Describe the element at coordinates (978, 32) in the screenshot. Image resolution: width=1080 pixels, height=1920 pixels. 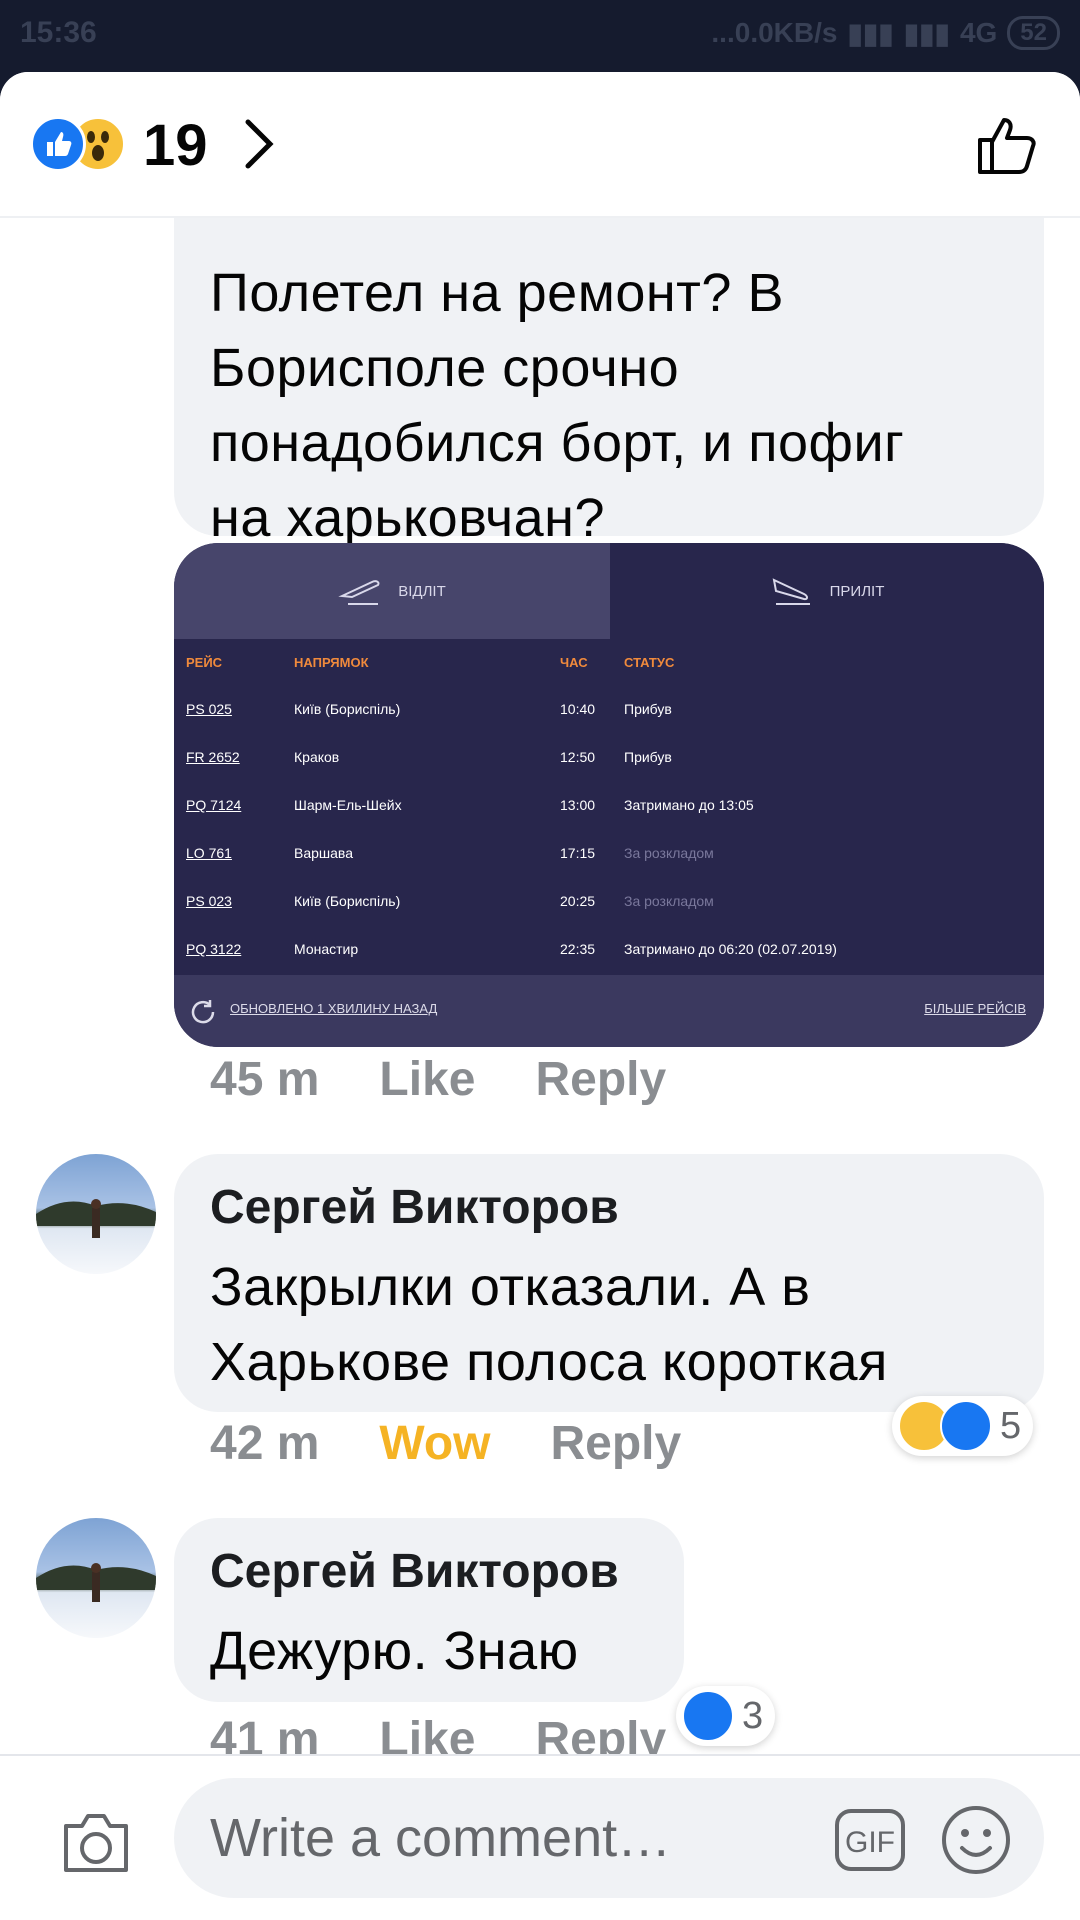
I see `network-type: 4G` at that location.